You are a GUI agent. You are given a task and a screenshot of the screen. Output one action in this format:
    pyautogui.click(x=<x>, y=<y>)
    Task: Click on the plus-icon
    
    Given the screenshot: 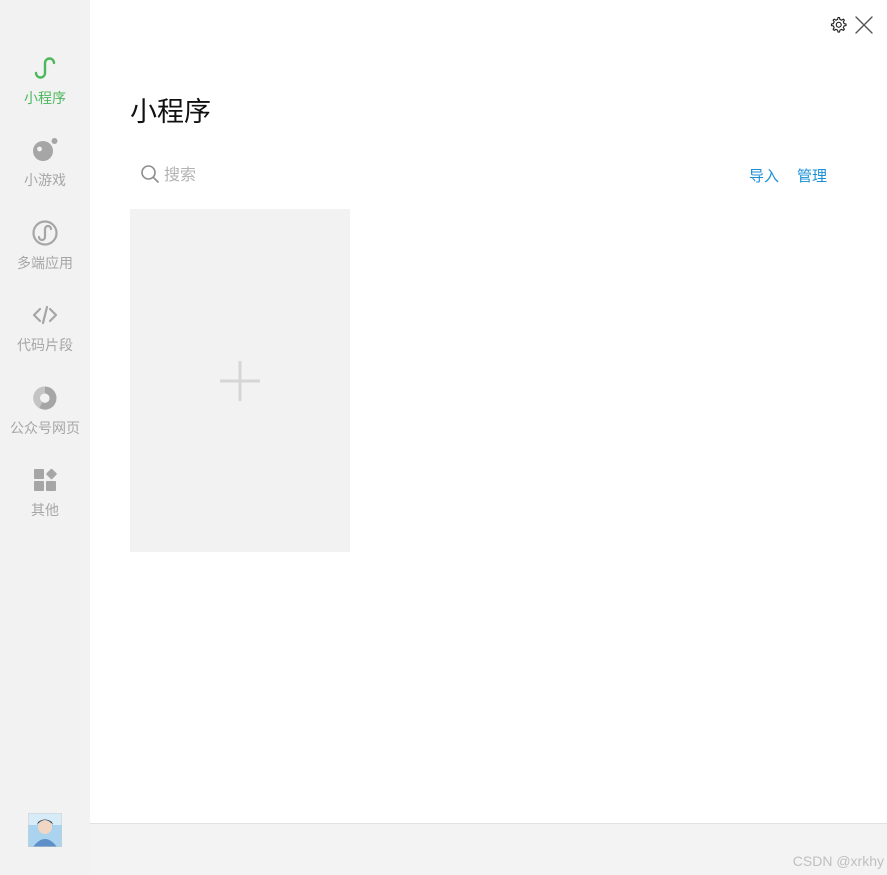 What is the action you would take?
    pyautogui.click(x=240, y=381)
    